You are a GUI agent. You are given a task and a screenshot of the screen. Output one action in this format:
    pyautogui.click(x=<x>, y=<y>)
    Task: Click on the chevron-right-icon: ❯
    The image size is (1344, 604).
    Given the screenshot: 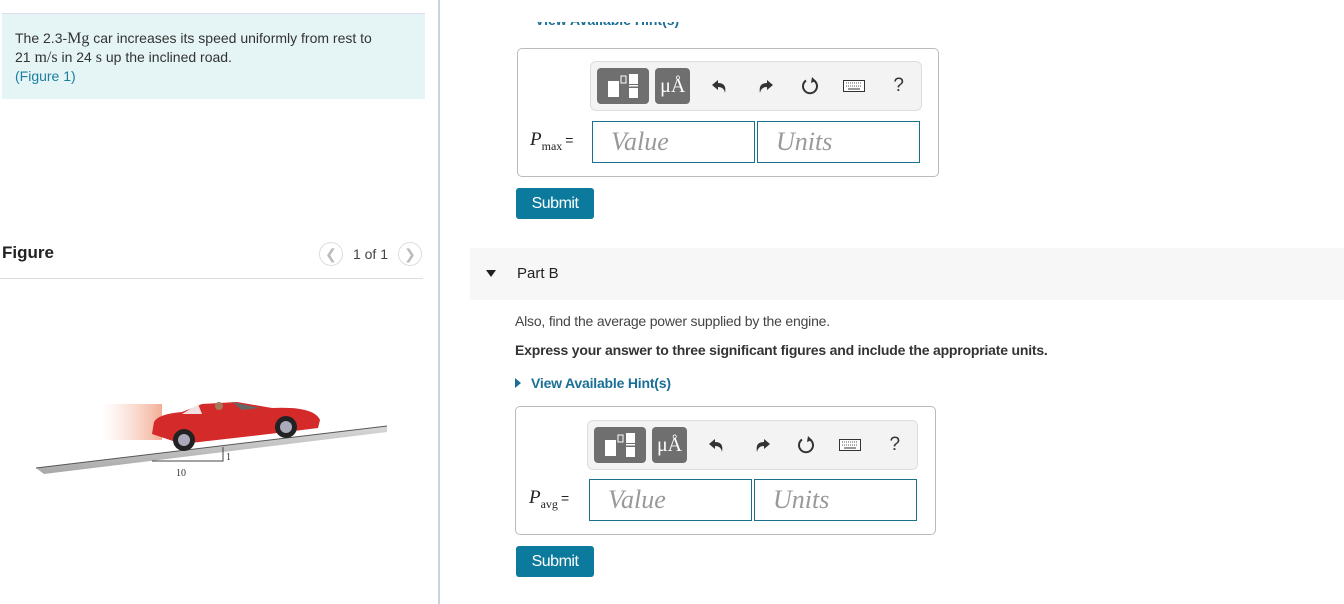 What is the action you would take?
    pyautogui.click(x=410, y=253)
    